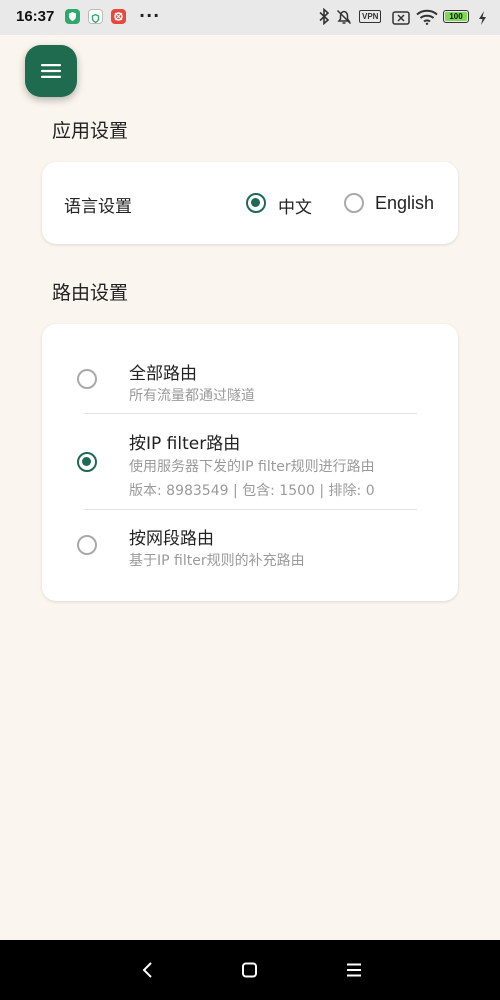  What do you see at coordinates (354, 203) in the screenshot?
I see `radio-english` at bounding box center [354, 203].